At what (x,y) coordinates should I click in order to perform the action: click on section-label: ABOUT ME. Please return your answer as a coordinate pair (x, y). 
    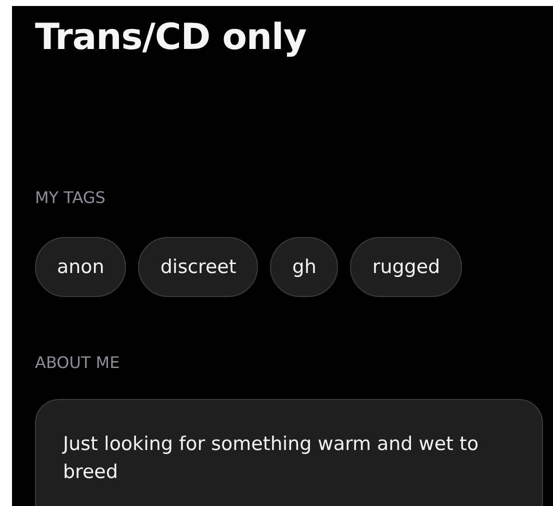
    Looking at the image, I should click on (78, 363).